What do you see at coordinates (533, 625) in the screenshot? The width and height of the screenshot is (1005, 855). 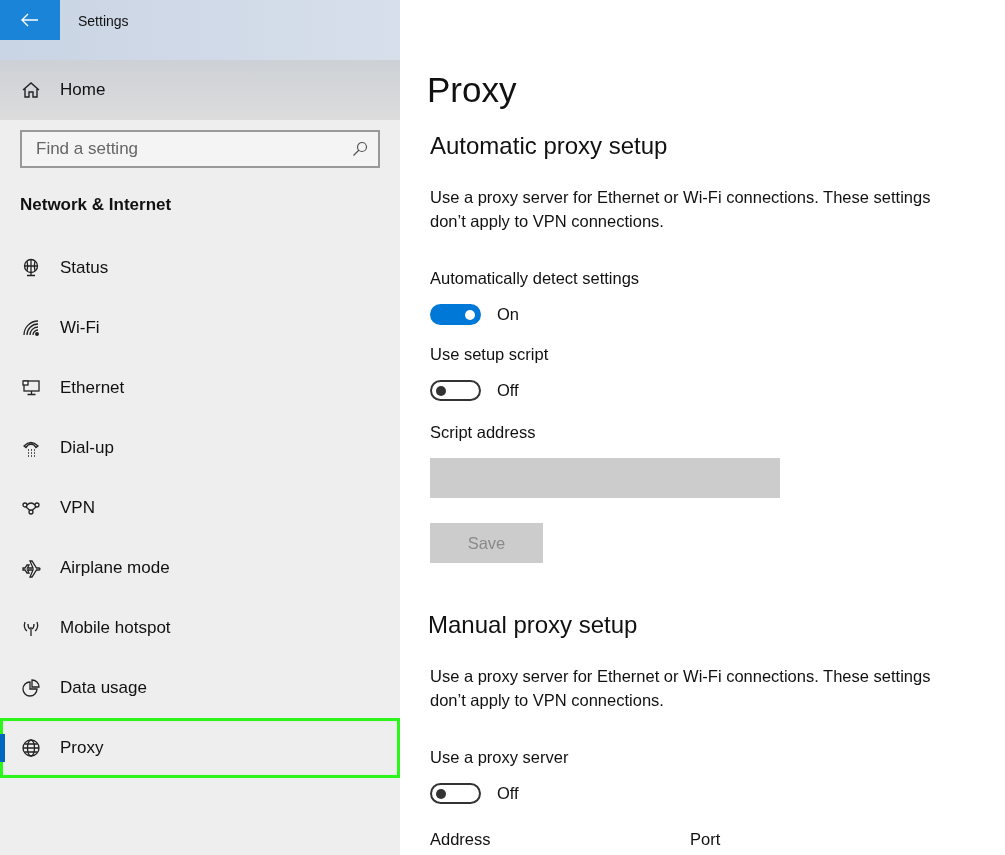 I see `section-heading: Manual proxy setup` at bounding box center [533, 625].